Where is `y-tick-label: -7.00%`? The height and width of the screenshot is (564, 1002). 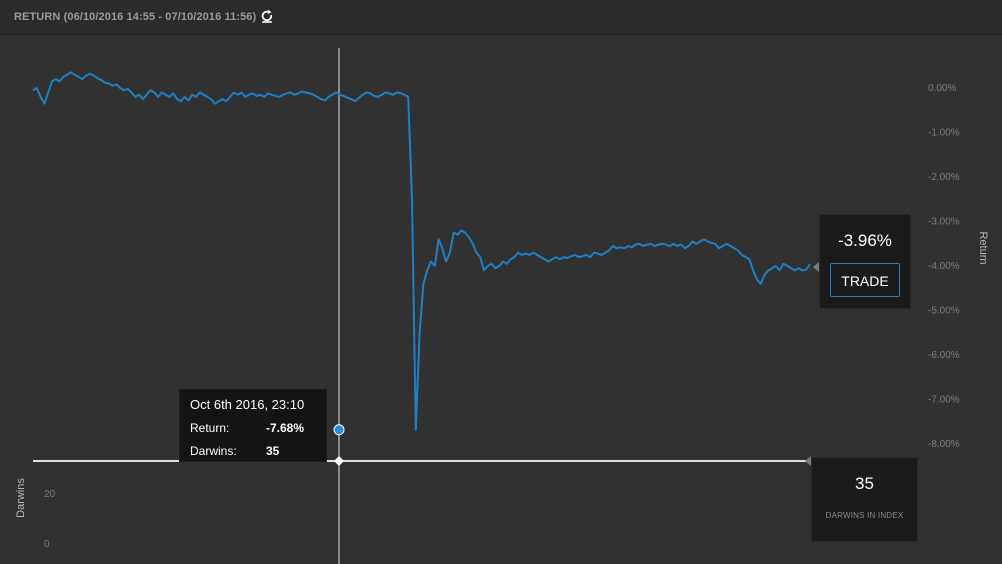
y-tick-label: -7.00% is located at coordinates (944, 400).